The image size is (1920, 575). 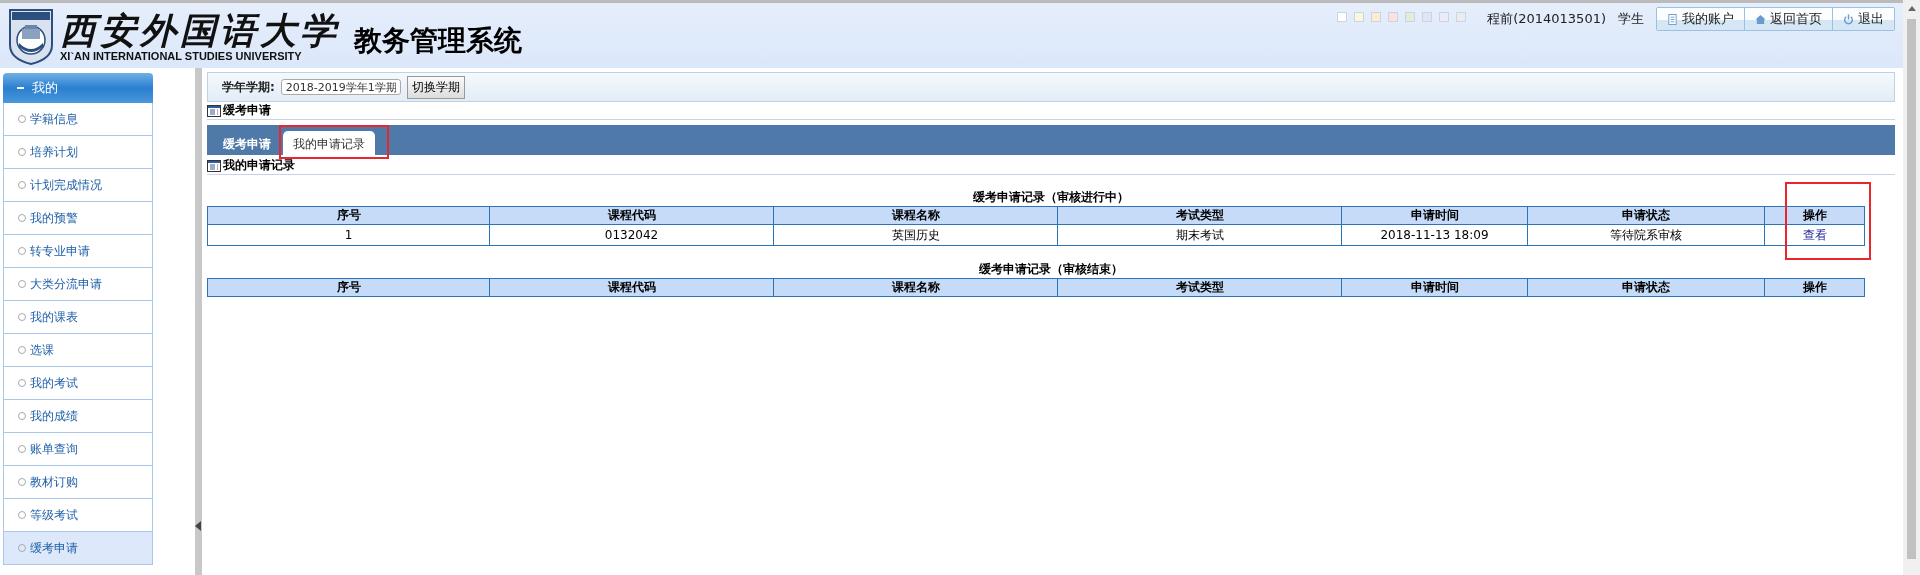 I want to click on table-cell: 英国历史, so click(x=915, y=235).